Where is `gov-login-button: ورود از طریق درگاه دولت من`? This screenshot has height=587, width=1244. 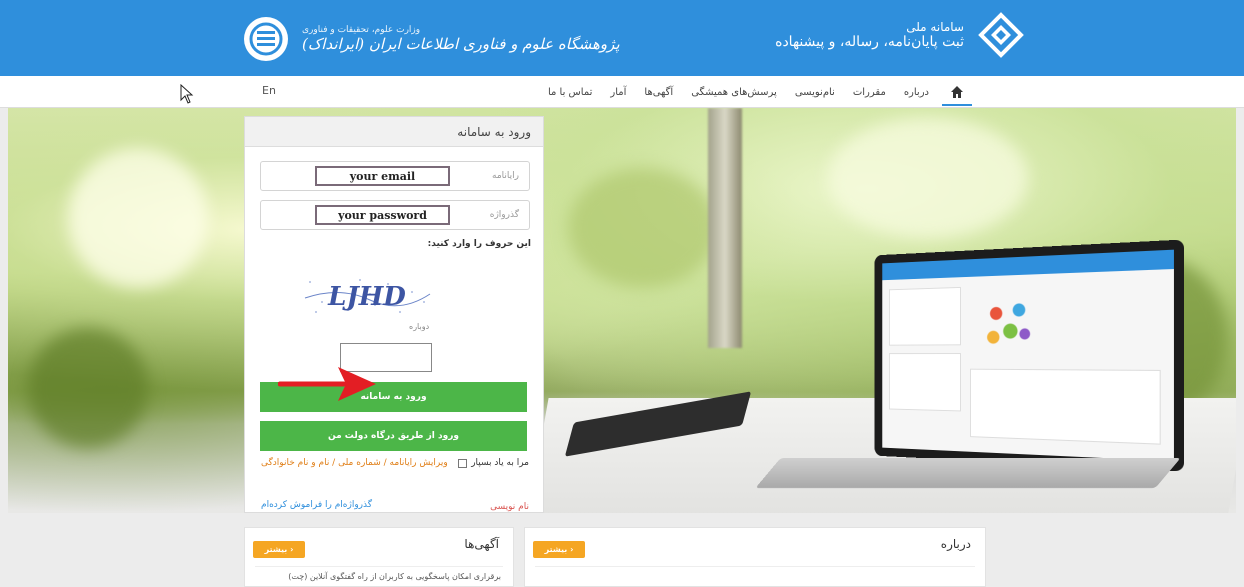
gov-login-button: ورود از طریق درگاه دولت من is located at coordinates (393, 436).